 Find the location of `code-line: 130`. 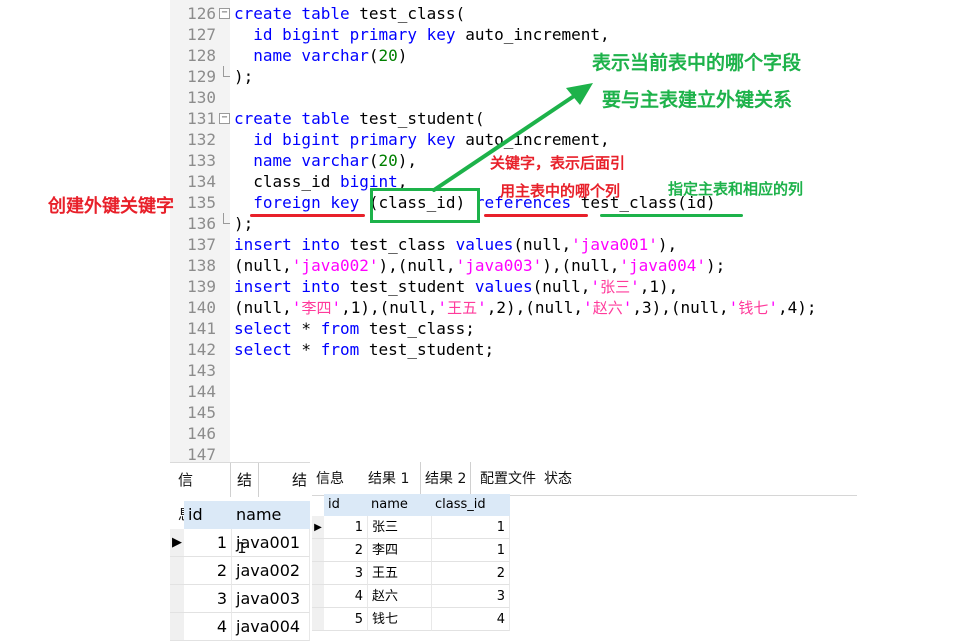

code-line: 130 is located at coordinates (565, 97).